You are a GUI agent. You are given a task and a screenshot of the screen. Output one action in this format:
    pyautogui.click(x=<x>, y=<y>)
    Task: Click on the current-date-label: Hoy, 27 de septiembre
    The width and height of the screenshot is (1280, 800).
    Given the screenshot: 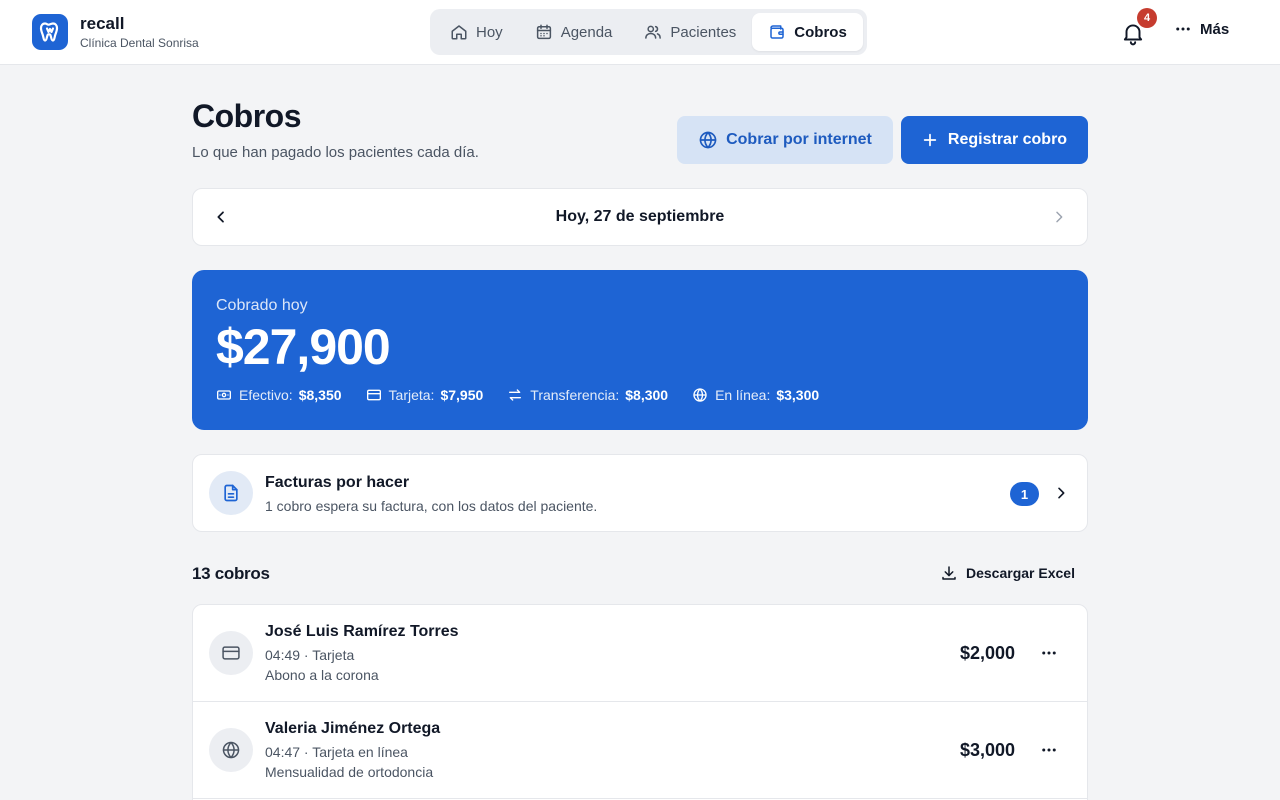 What is the action you would take?
    pyautogui.click(x=640, y=216)
    